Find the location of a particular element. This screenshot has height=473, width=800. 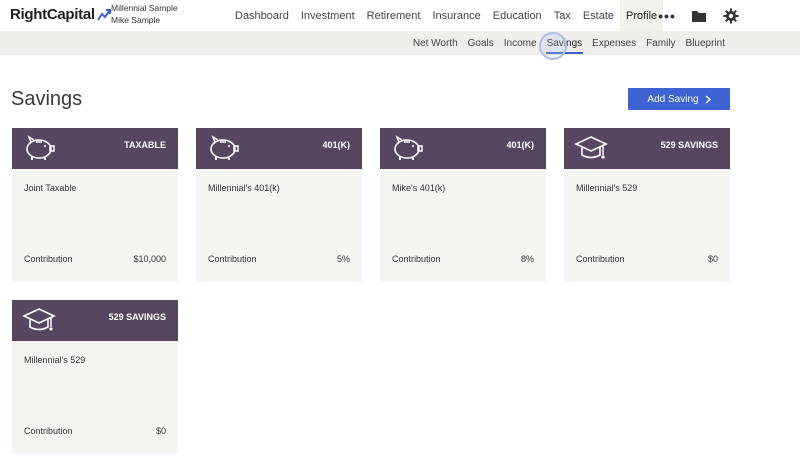

nav-education: Education is located at coordinates (517, 15).